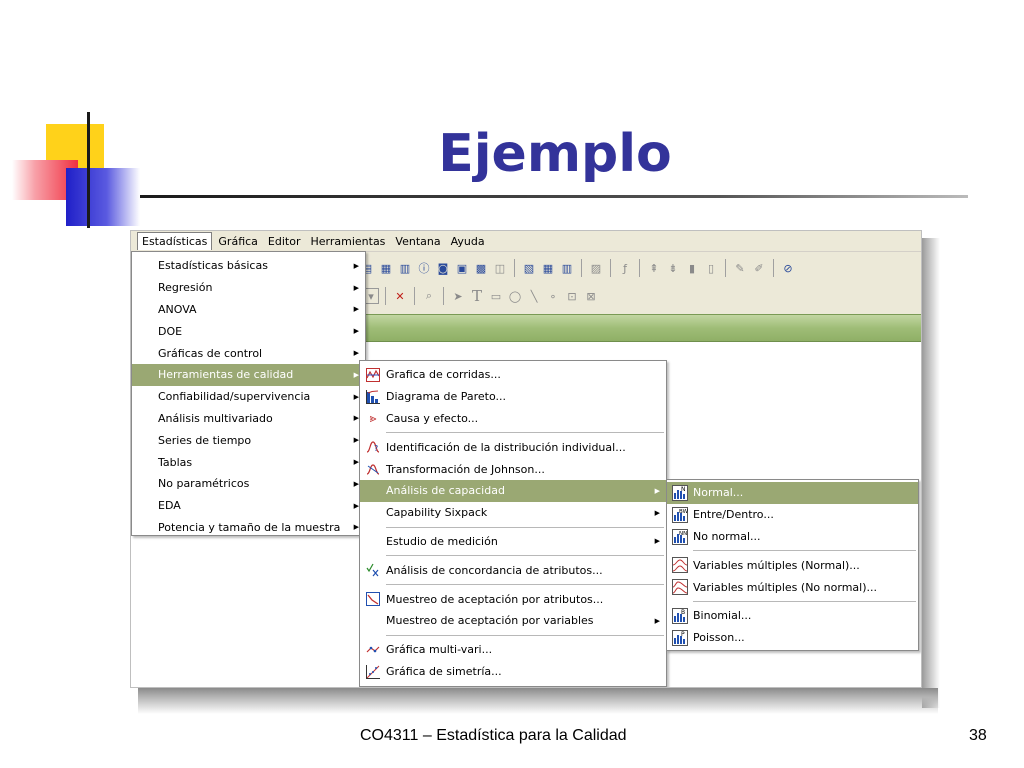 The width and height of the screenshot is (1024, 768). I want to click on screenshot-shadow-bottom, so click(538, 701).